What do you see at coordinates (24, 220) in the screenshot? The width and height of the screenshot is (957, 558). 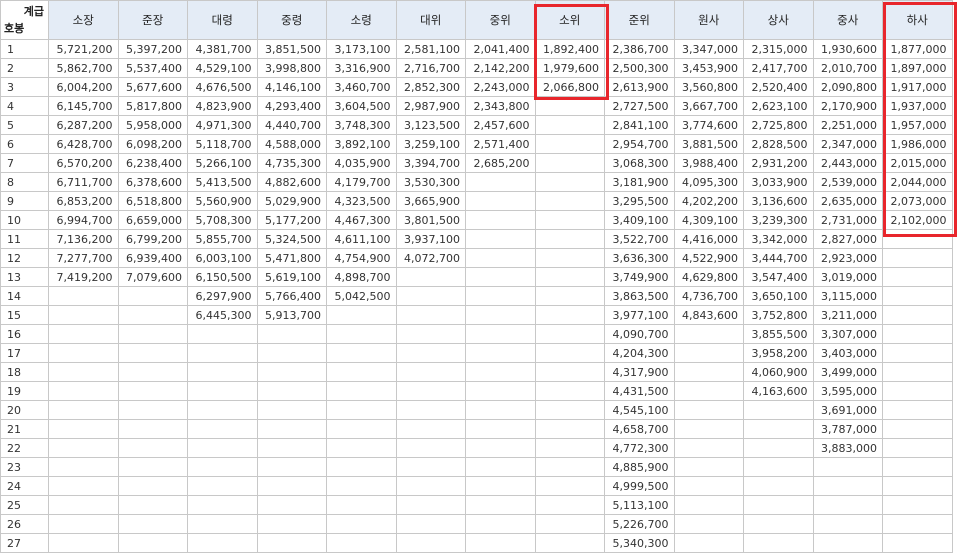 I see `step-number-cell: 10` at bounding box center [24, 220].